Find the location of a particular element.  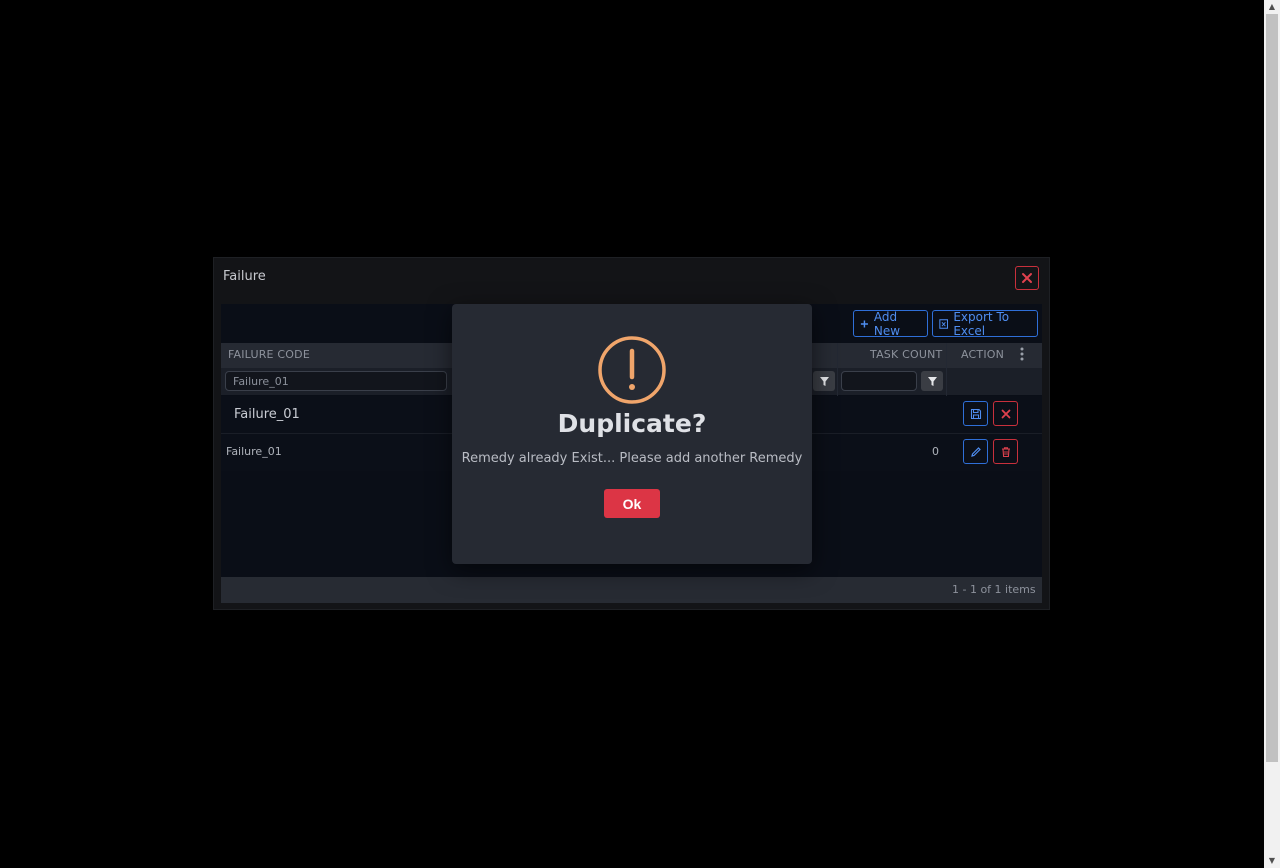

trash-icon is located at coordinates (1005, 451).